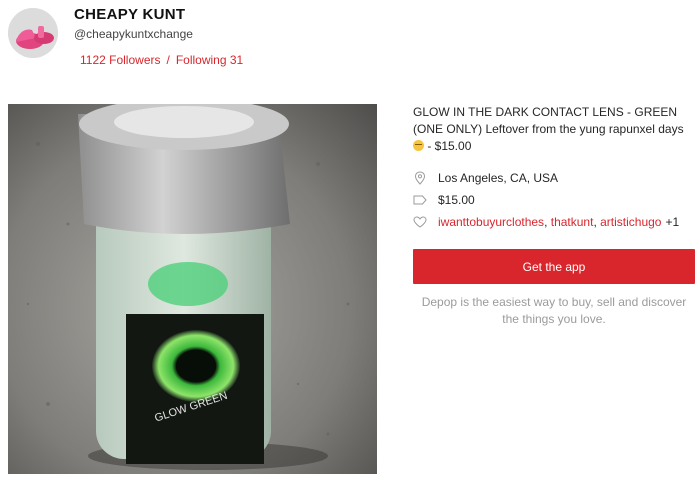 The width and height of the screenshot is (700, 497). What do you see at coordinates (572, 222) in the screenshot?
I see `liker-link: thatkunt` at bounding box center [572, 222].